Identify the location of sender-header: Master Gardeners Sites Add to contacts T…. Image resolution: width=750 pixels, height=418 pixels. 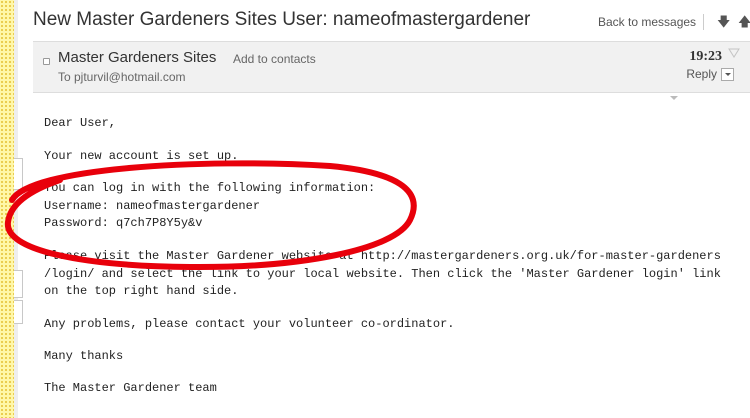
(391, 67).